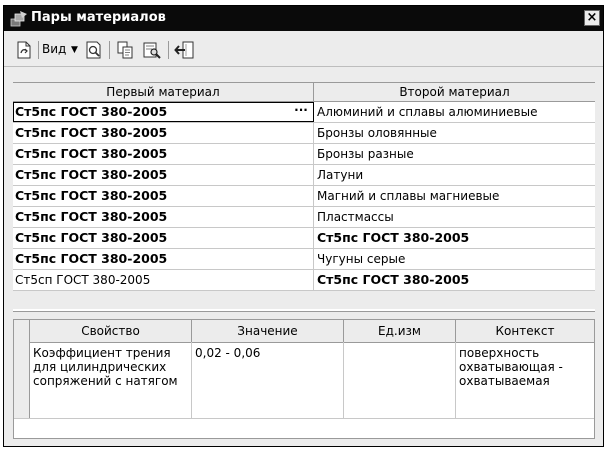 This screenshot has height=450, width=606. What do you see at coordinates (400, 331) in the screenshot?
I see `column-header-unit: Ед.изм` at bounding box center [400, 331].